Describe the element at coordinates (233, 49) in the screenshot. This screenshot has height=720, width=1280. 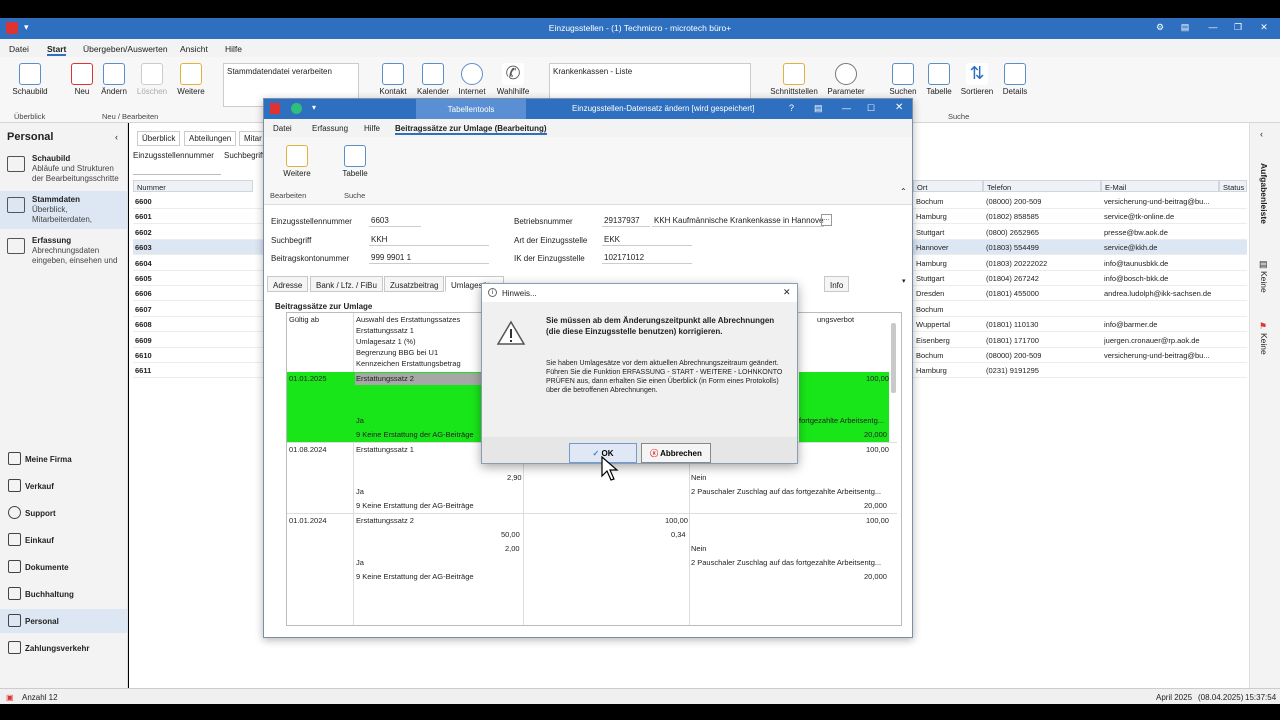
I see `menu-hilfe: Hilfe` at that location.